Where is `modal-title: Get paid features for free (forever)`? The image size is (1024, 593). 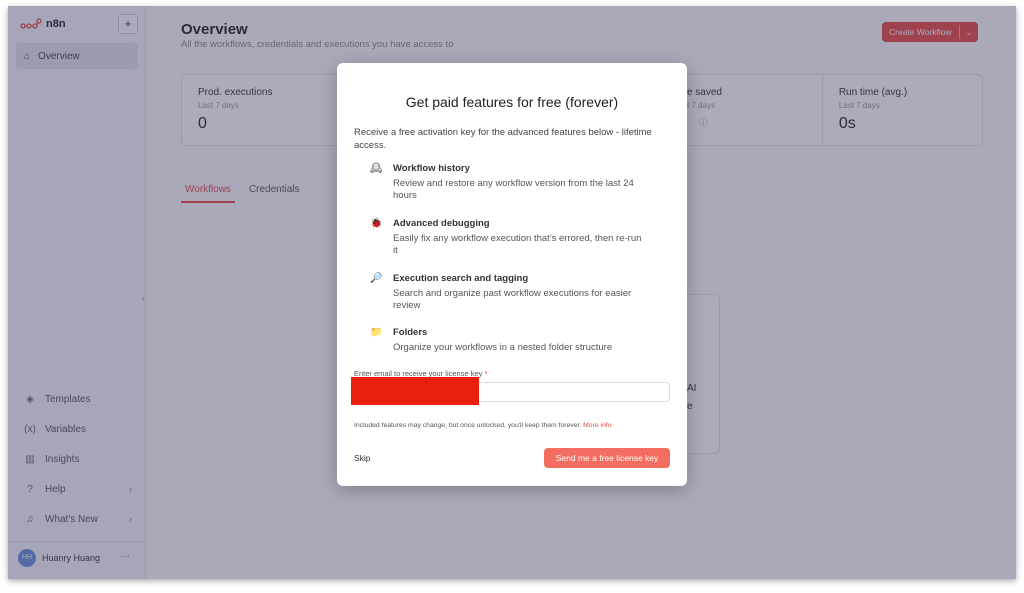
modal-title: Get paid features for free (forever) is located at coordinates (512, 102).